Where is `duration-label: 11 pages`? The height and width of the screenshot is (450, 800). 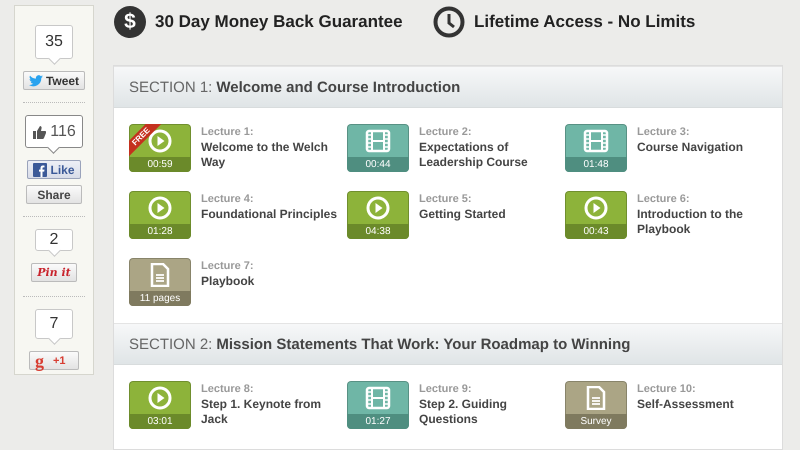 duration-label: 11 pages is located at coordinates (160, 298).